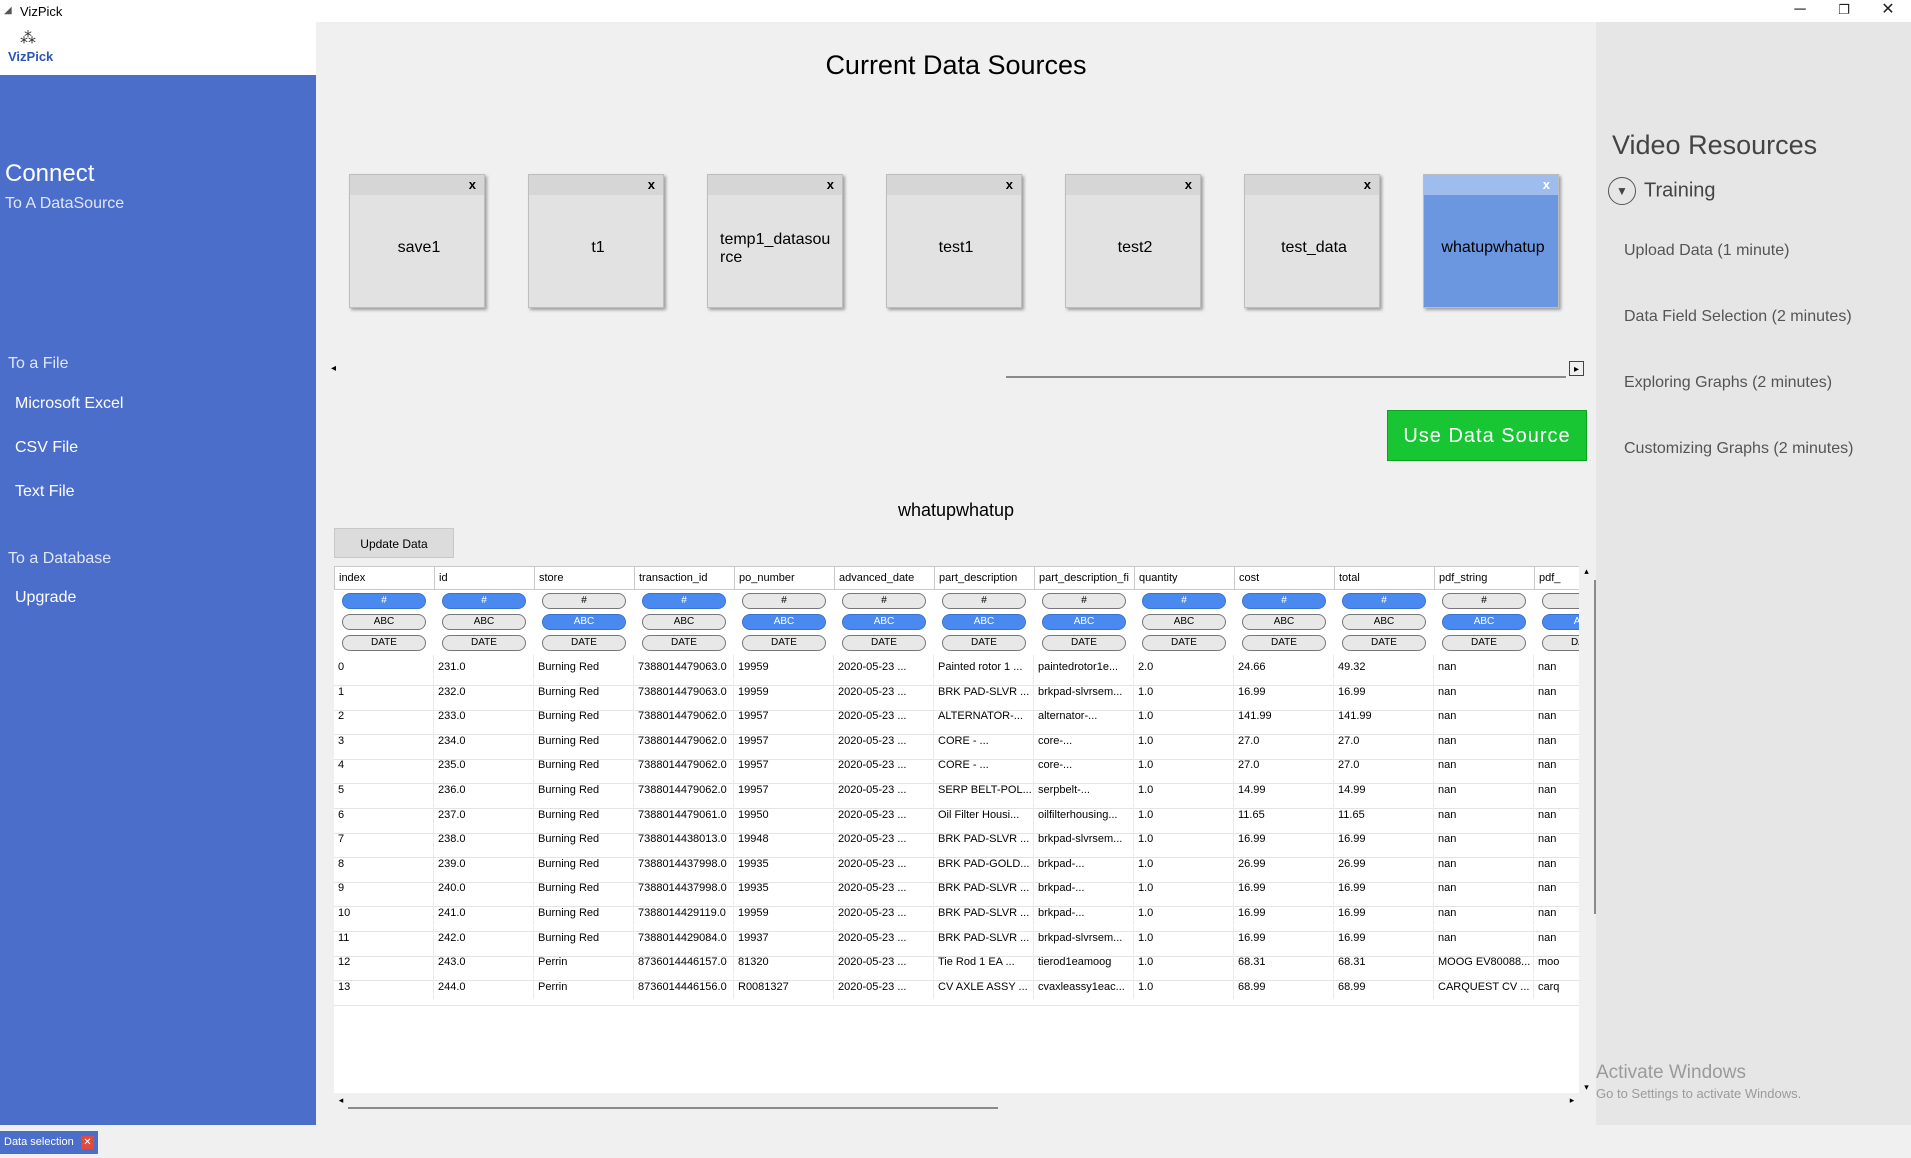 This screenshot has height=1158, width=1911. Describe the element at coordinates (1185, 578) in the screenshot. I see `column-header: quantity` at that location.